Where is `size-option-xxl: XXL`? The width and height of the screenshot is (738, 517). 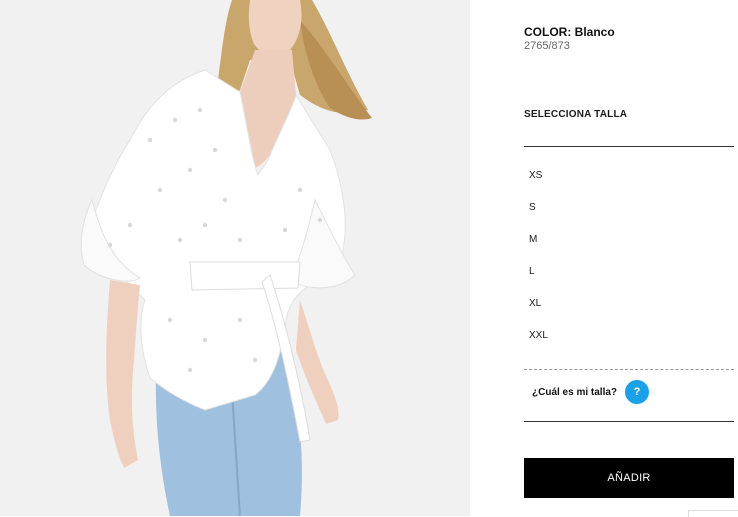 size-option-xxl: XXL is located at coordinates (629, 336).